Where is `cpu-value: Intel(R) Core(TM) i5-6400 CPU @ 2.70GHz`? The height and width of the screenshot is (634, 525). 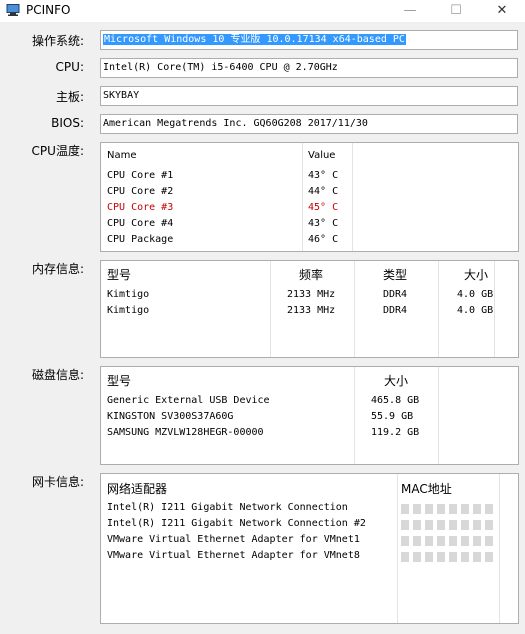 cpu-value: Intel(R) Core(TM) i5-6400 CPU @ 2.70GHz is located at coordinates (220, 67).